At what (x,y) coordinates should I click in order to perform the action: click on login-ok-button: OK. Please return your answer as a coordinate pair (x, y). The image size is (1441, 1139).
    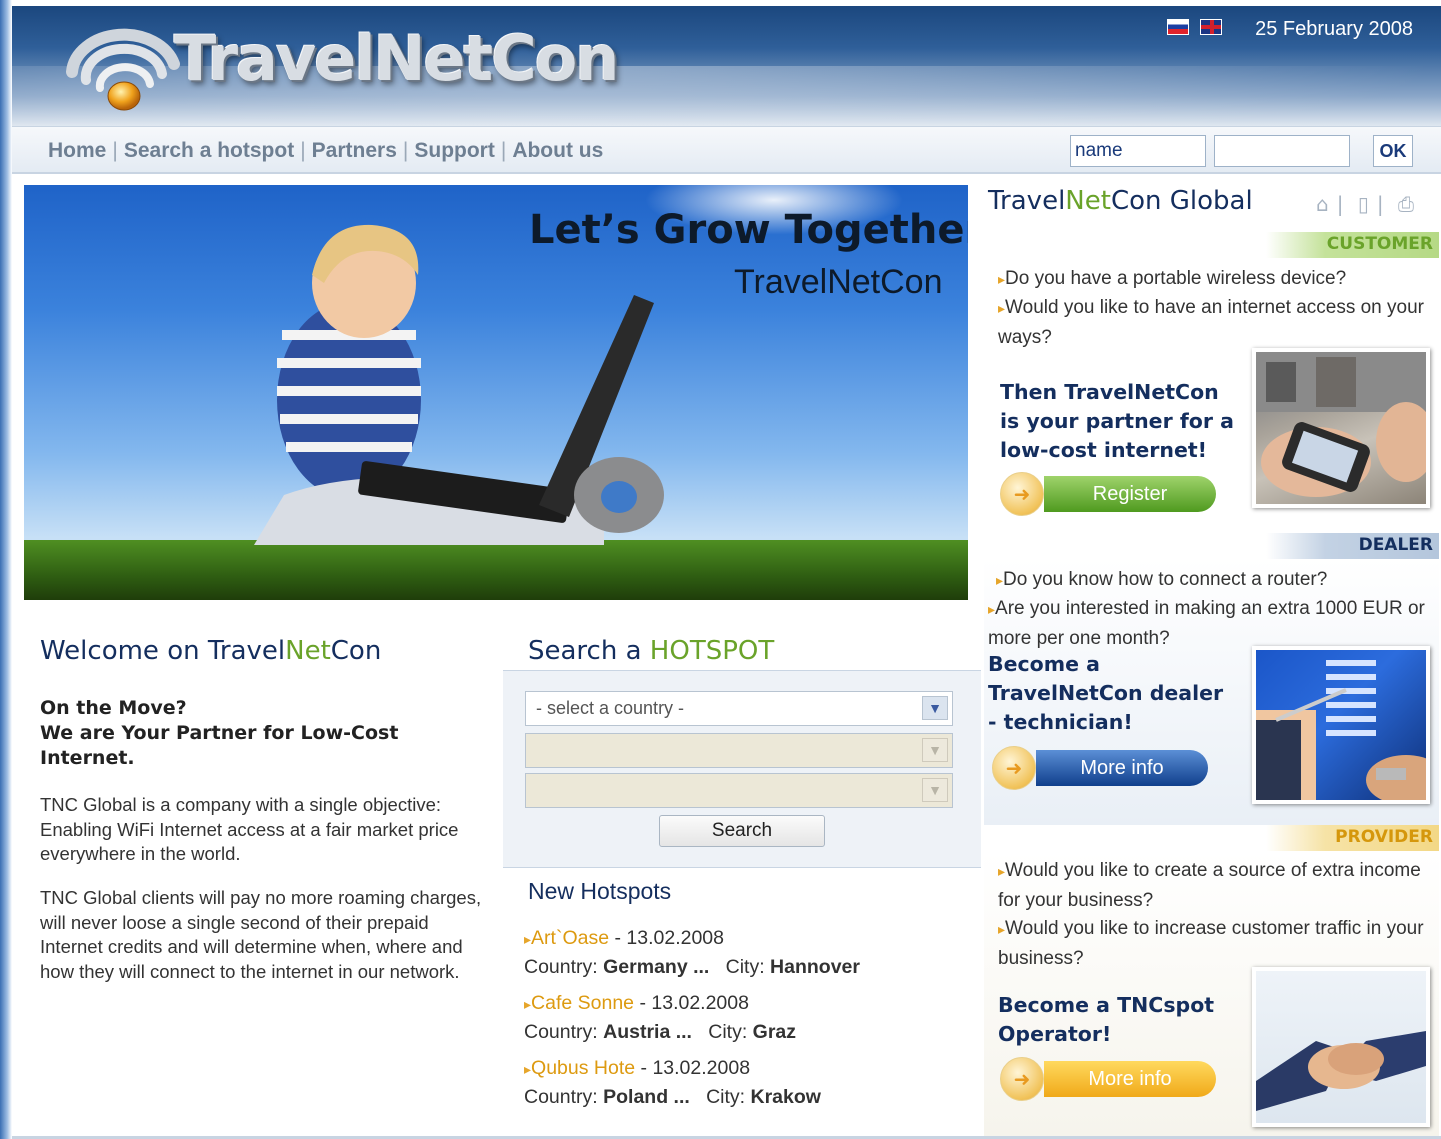
    Looking at the image, I should click on (1393, 151).